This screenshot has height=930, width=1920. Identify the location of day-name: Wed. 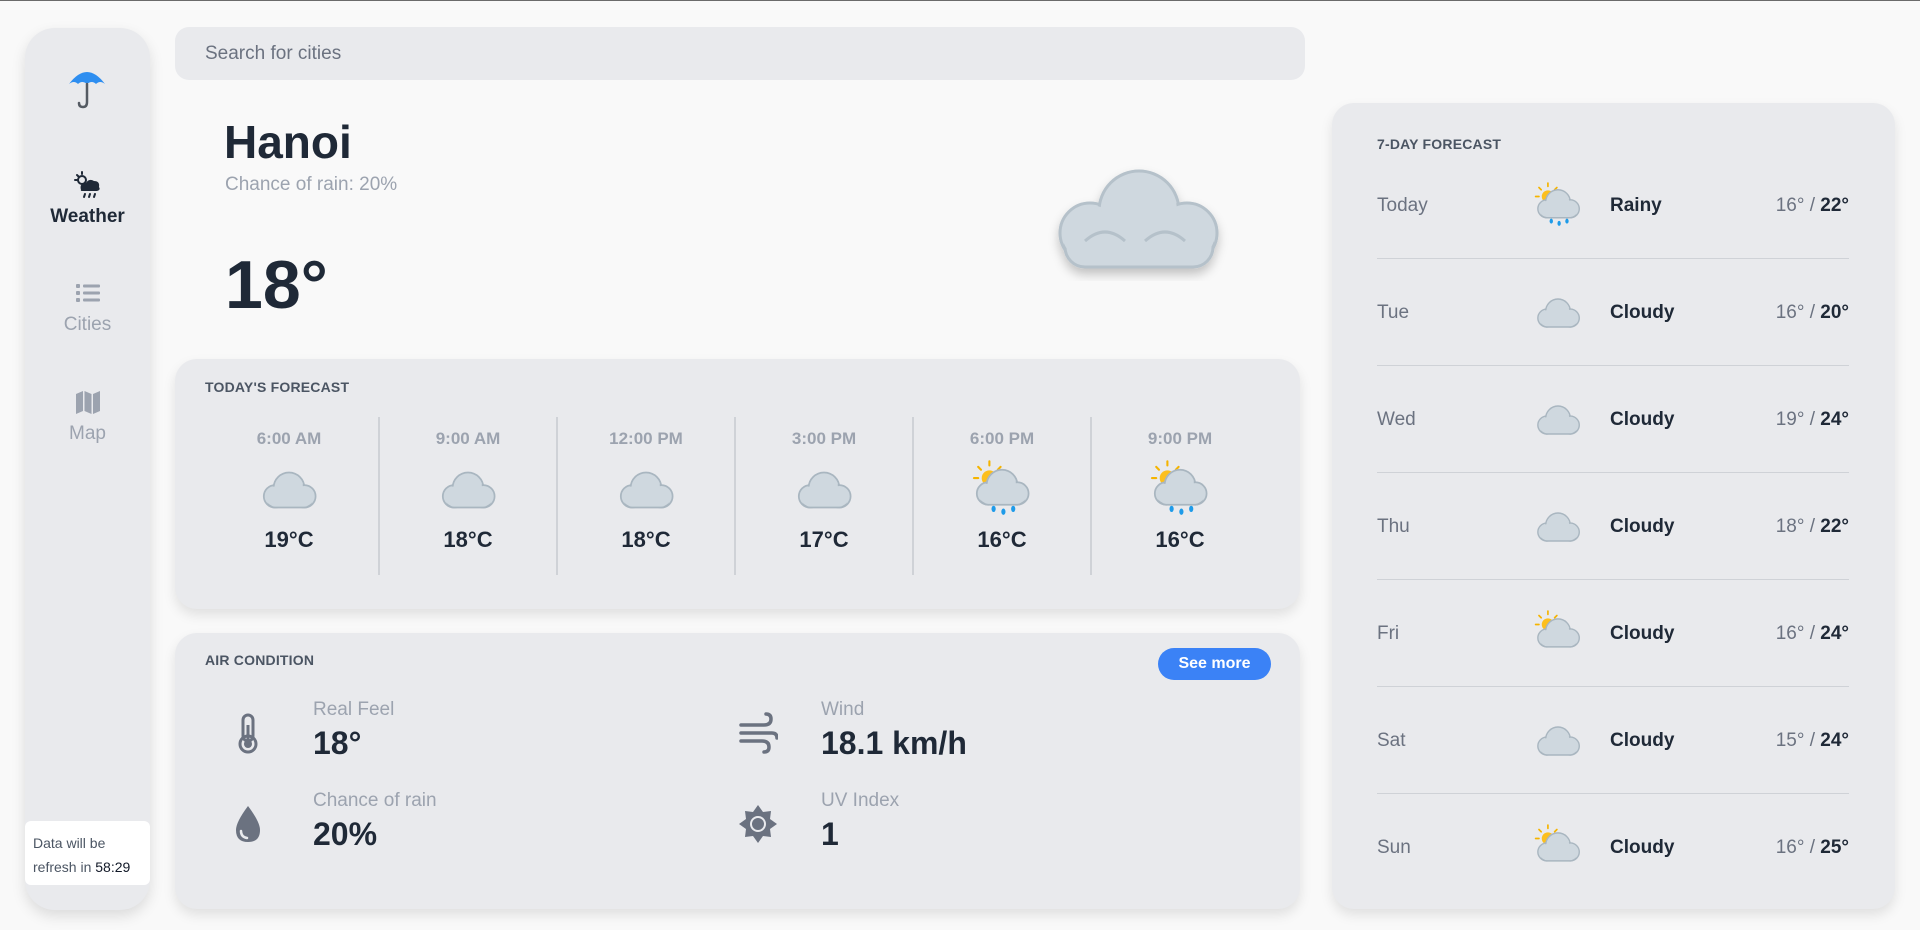
(1396, 419).